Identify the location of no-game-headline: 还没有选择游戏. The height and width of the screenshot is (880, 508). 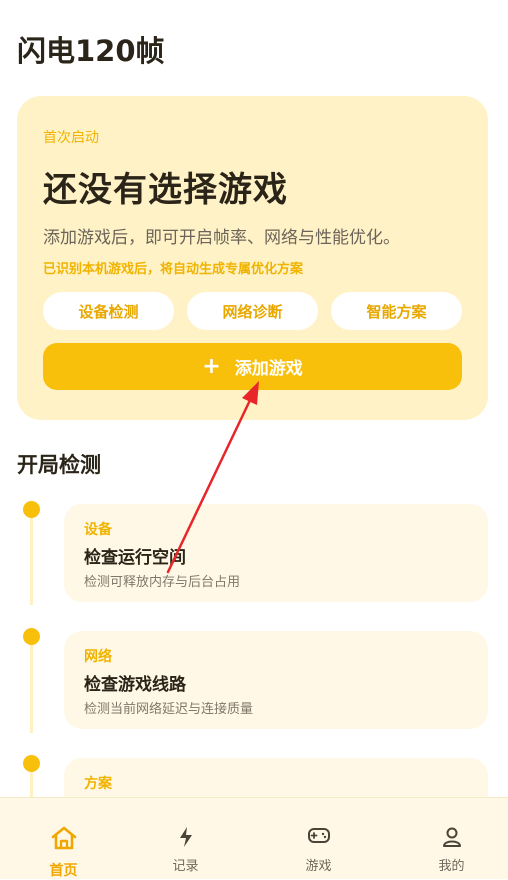
(165, 190).